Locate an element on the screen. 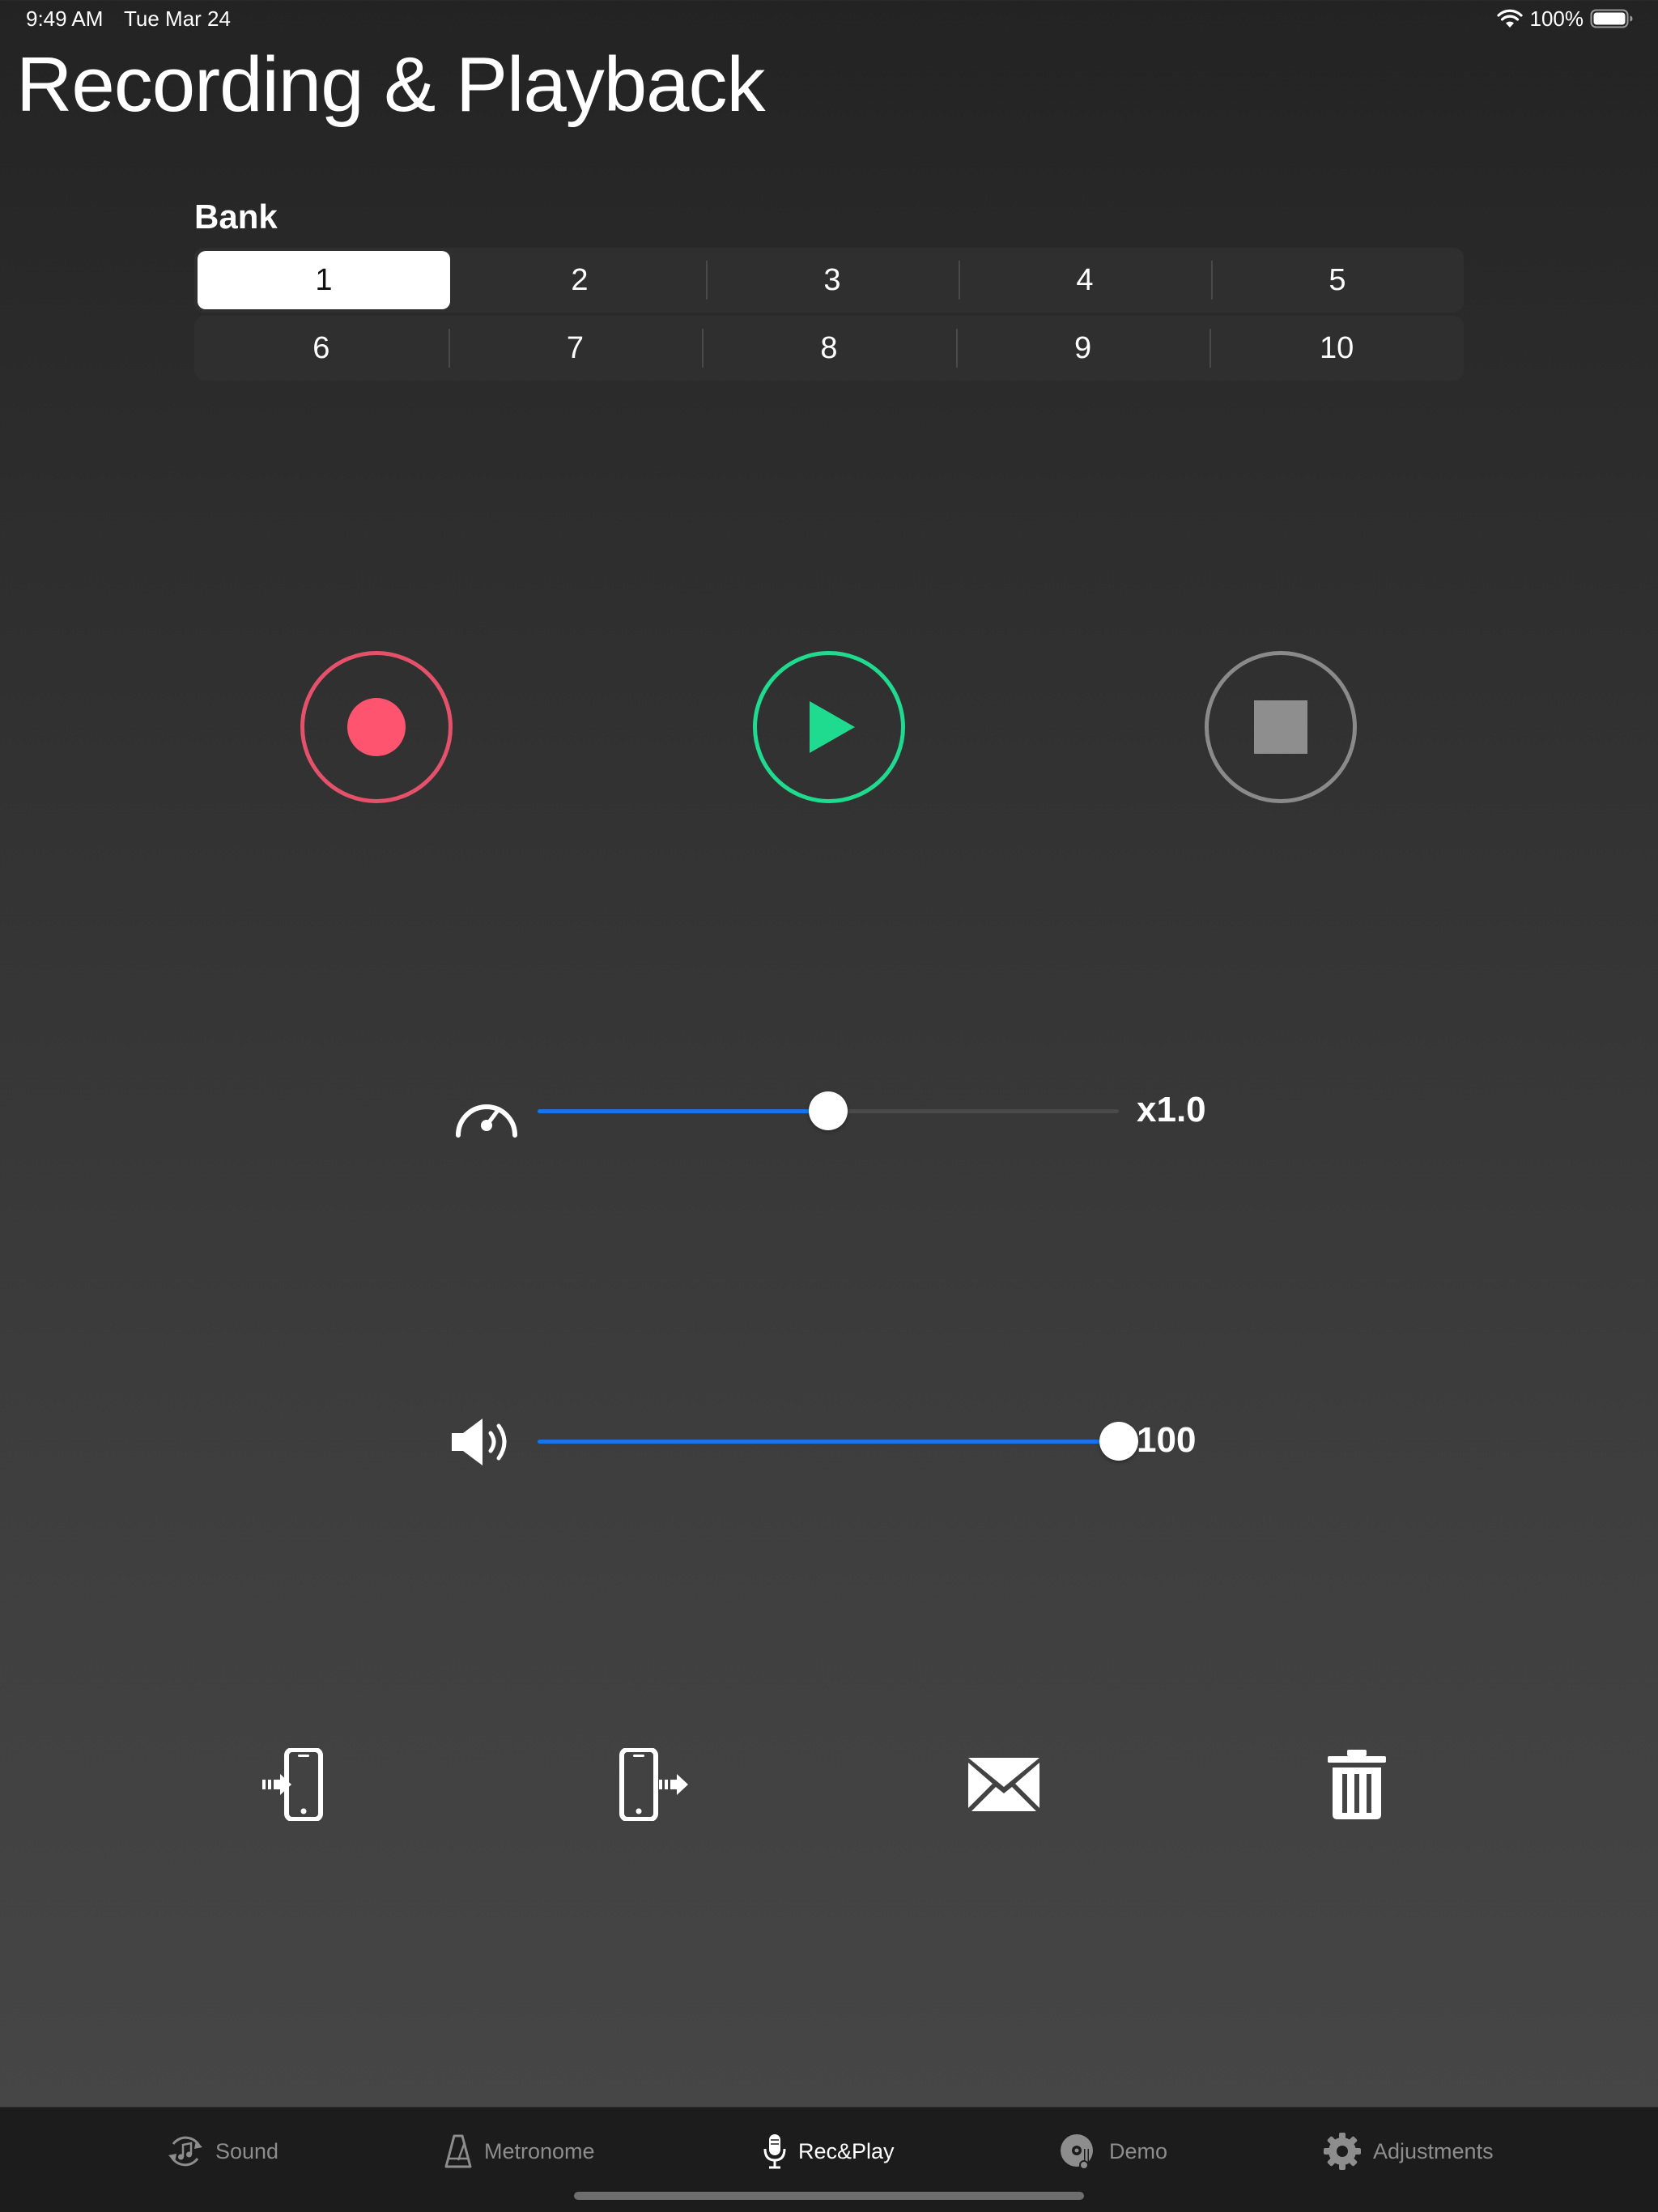 The image size is (1658, 2212). mail-button is located at coordinates (1003, 1784).